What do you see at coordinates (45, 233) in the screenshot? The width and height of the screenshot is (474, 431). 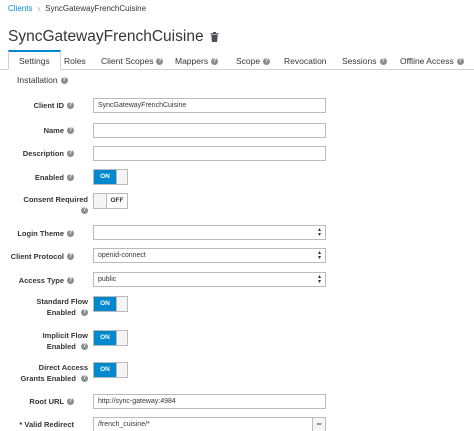 I see `login-theme-label: Login Theme ?` at bounding box center [45, 233].